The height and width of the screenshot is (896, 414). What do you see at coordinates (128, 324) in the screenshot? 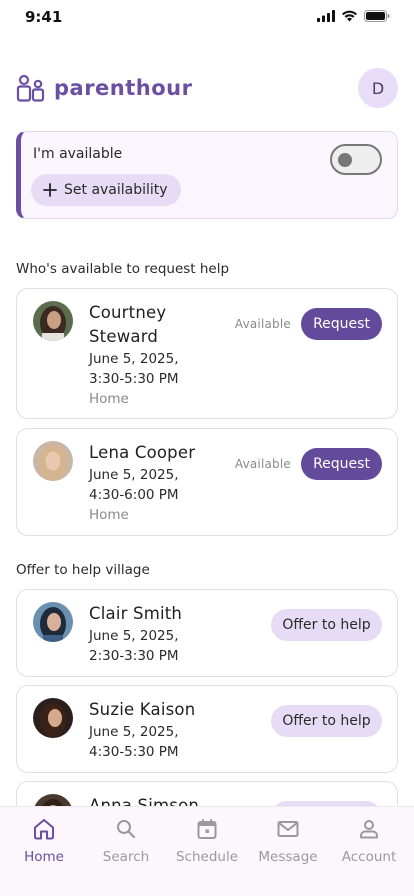
I see `person-name: Courtney Steward` at bounding box center [128, 324].